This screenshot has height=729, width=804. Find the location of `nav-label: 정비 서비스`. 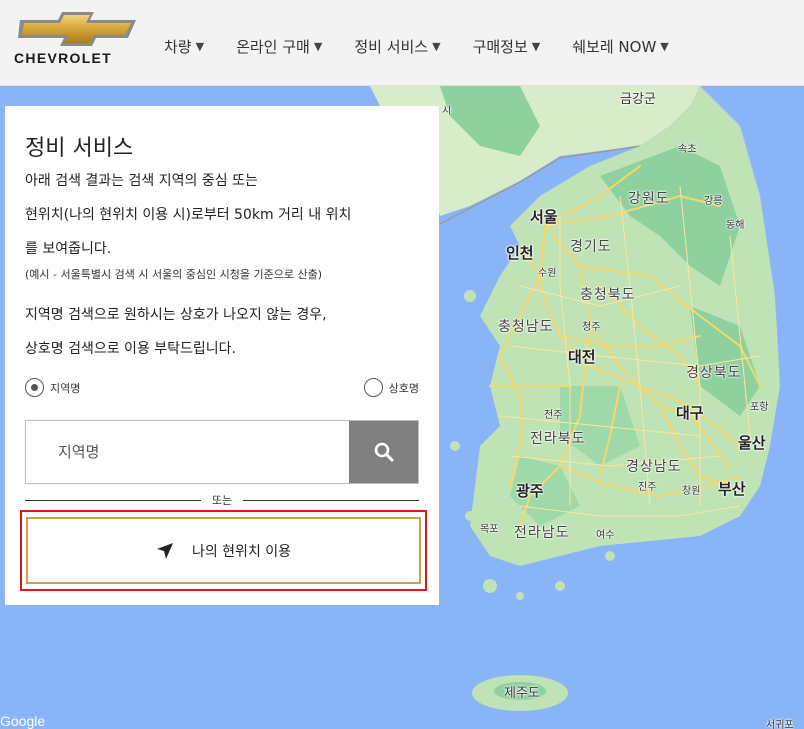

nav-label: 정비 서비스 is located at coordinates (391, 47).